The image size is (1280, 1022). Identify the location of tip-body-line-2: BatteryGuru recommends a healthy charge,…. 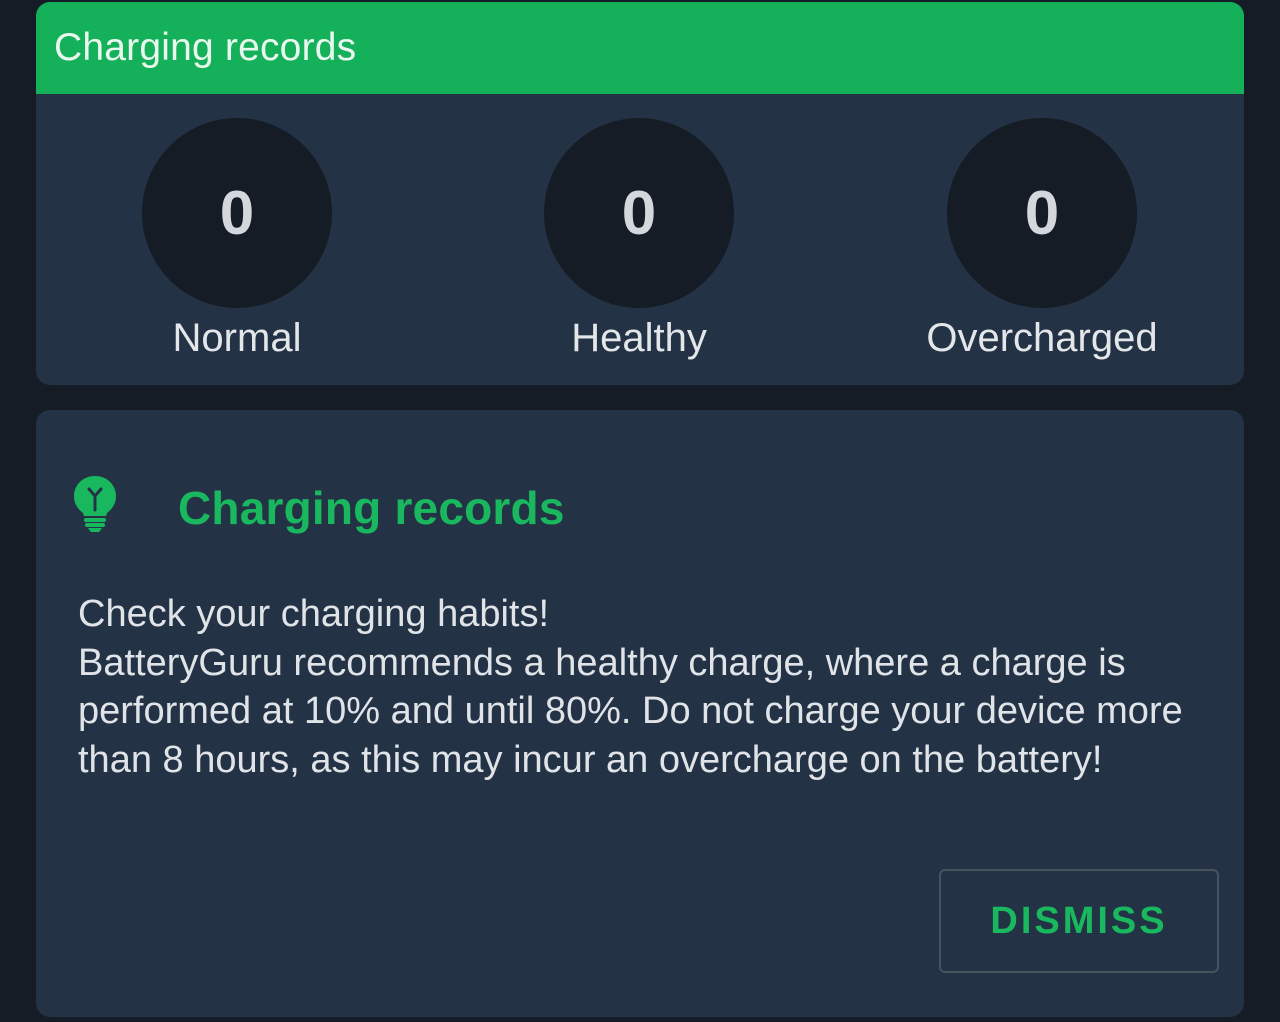
(630, 711).